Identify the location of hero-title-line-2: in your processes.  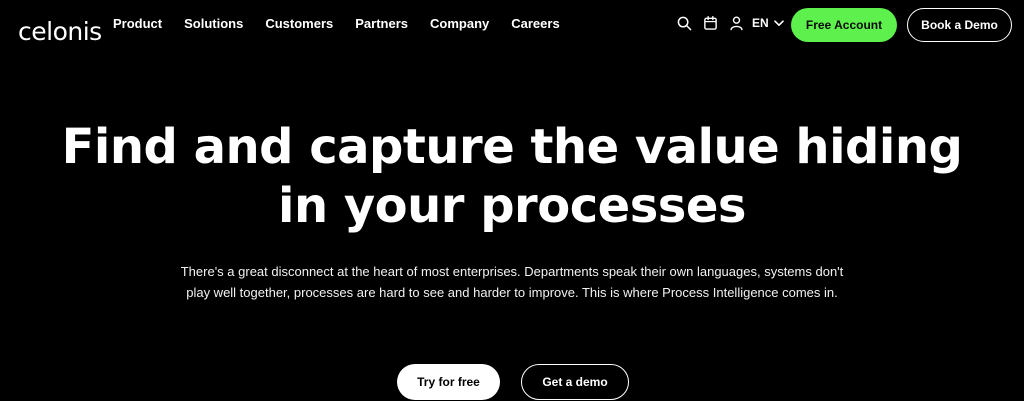
(512, 206).